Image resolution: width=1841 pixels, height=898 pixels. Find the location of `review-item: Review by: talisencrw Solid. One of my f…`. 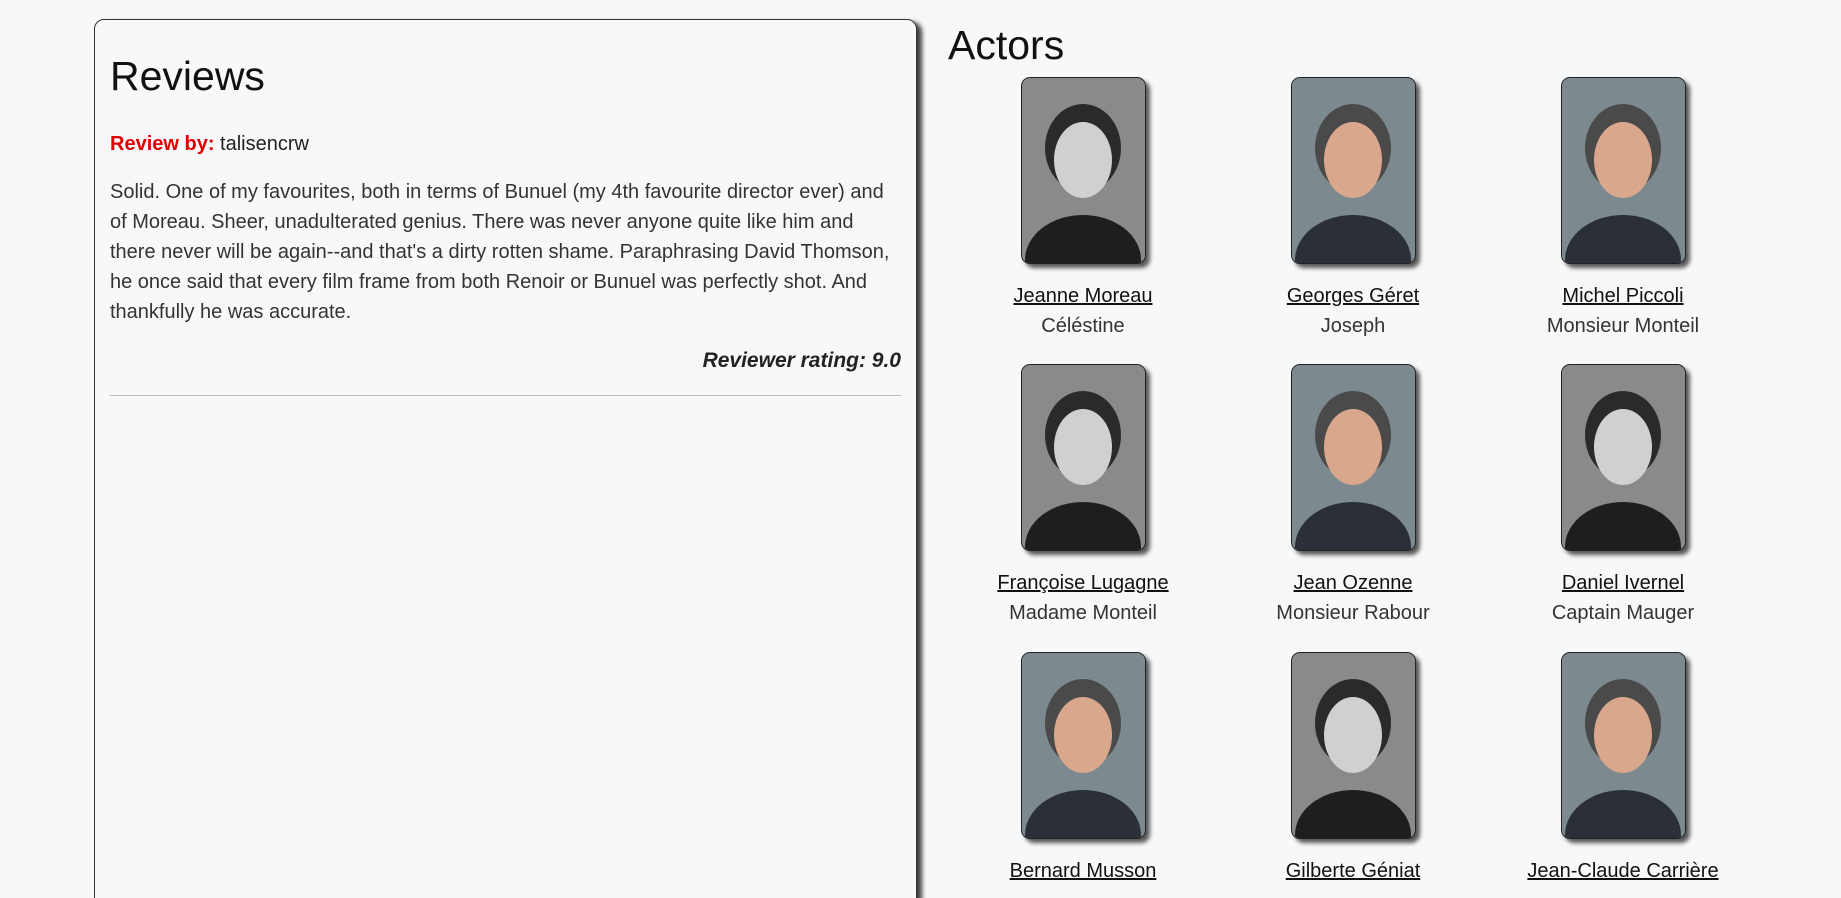

review-item: Review by: talisencrw Solid. One of my f… is located at coordinates (505, 264).